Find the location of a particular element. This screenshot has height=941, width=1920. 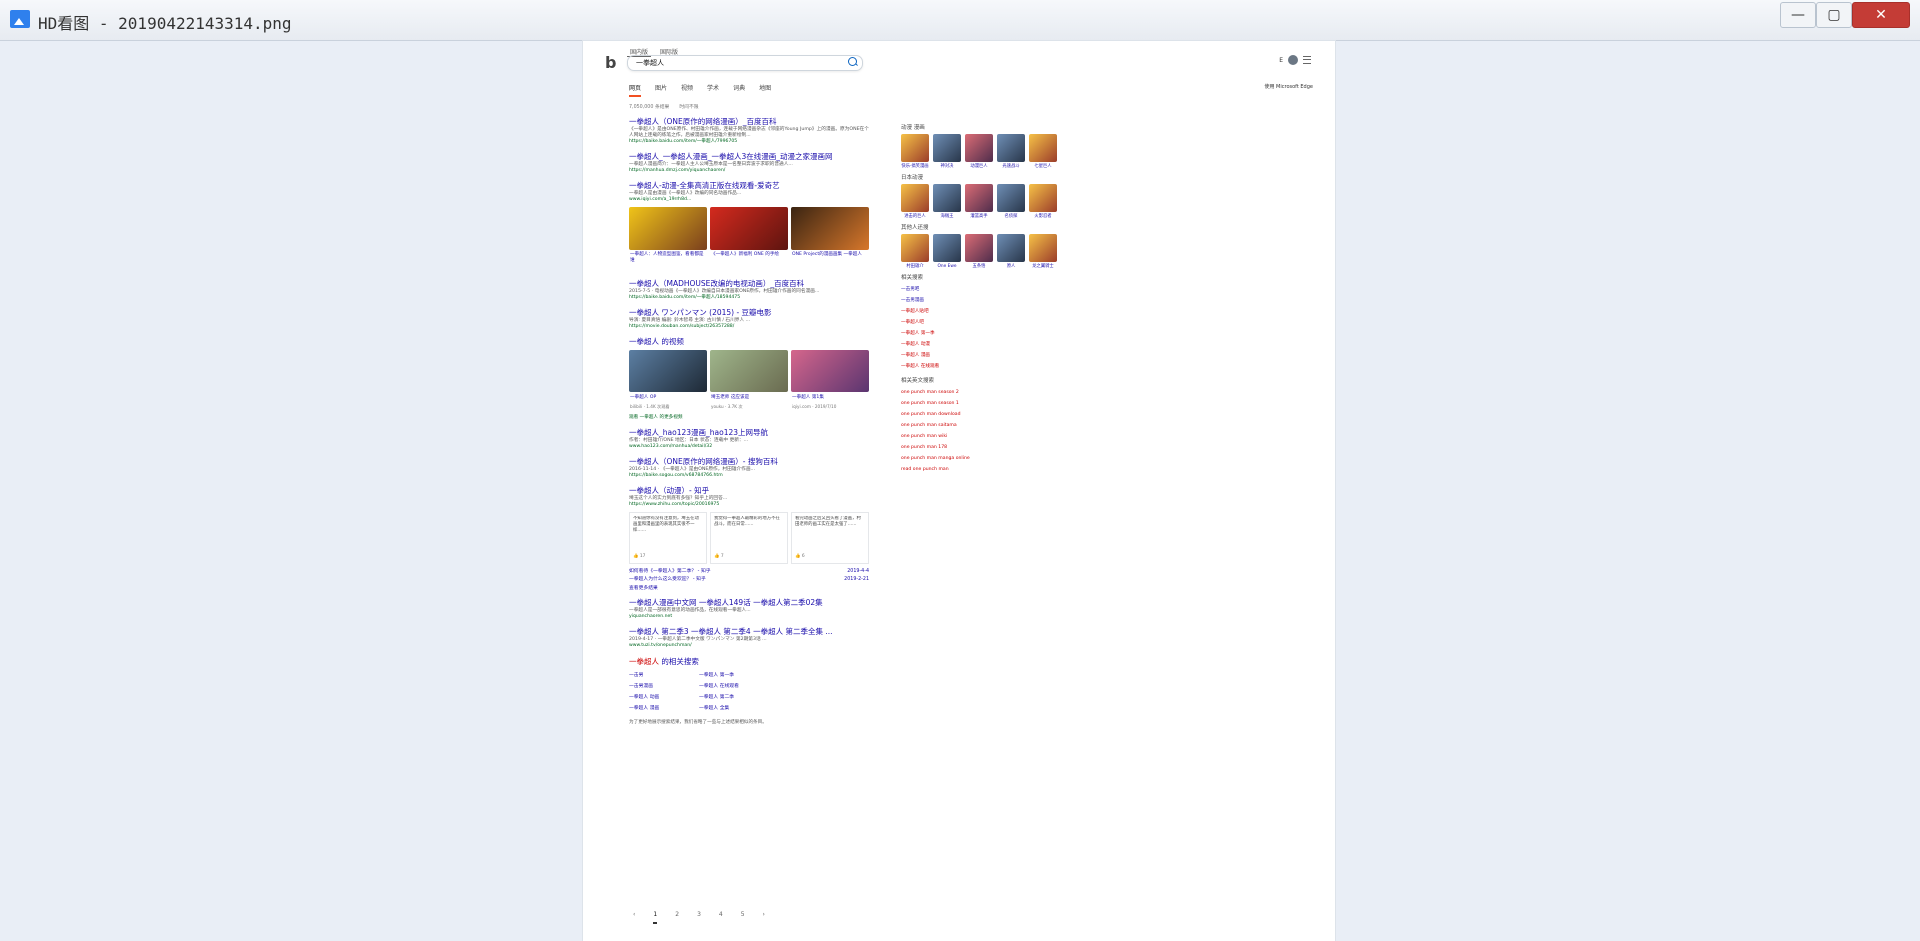

page-3: 3 is located at coordinates (699, 917).